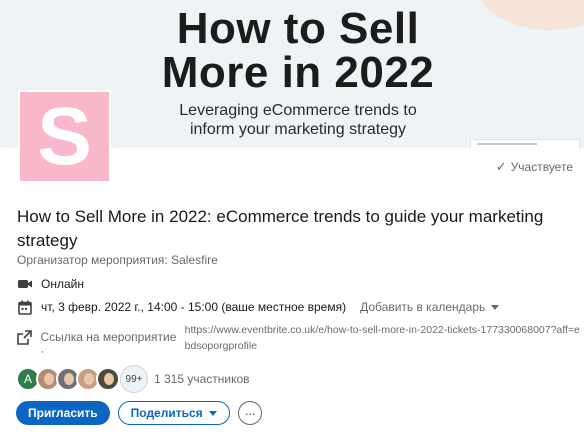 This screenshot has width=584, height=438. What do you see at coordinates (25, 284) in the screenshot?
I see `video-camera-icon` at bounding box center [25, 284].